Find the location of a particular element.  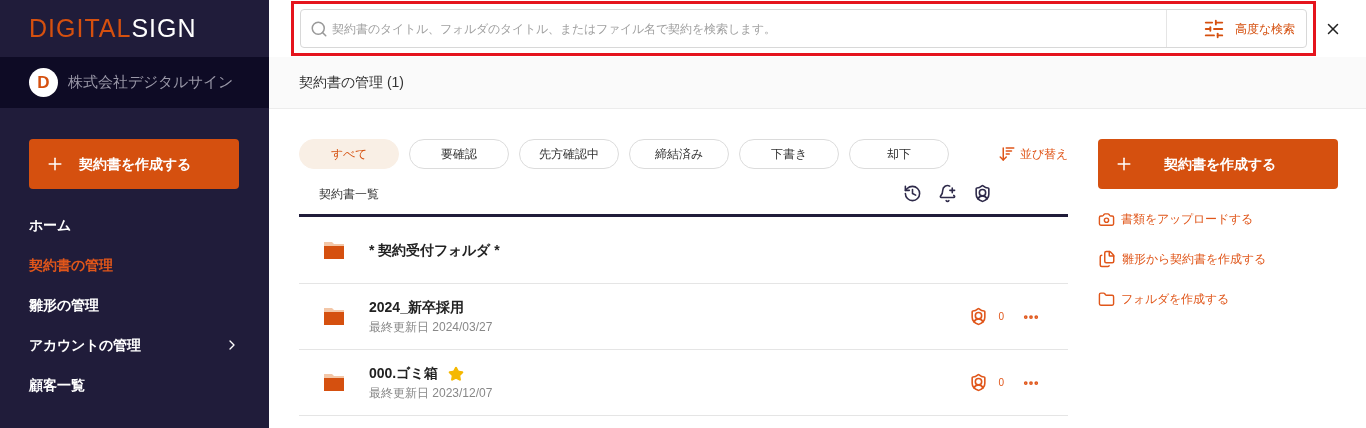

filter-tab: 却下 is located at coordinates (899, 154).